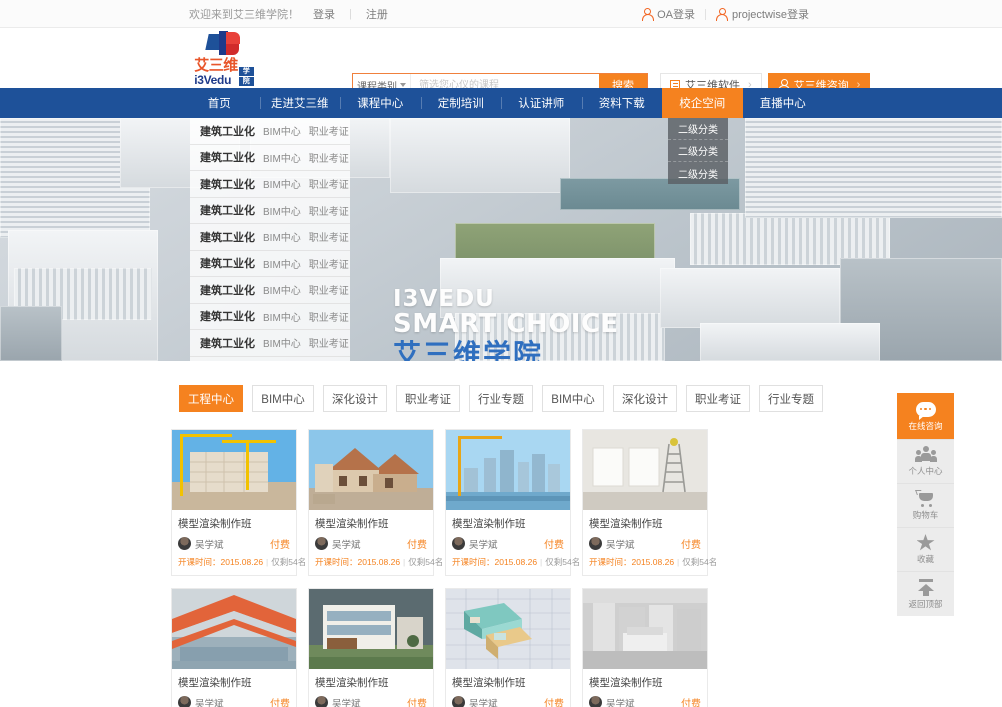 Image resolution: width=1002 pixels, height=707 pixels. Describe the element at coordinates (925, 416) in the screenshot. I see `sidebar-item-online-consult: 在线咨询` at that location.